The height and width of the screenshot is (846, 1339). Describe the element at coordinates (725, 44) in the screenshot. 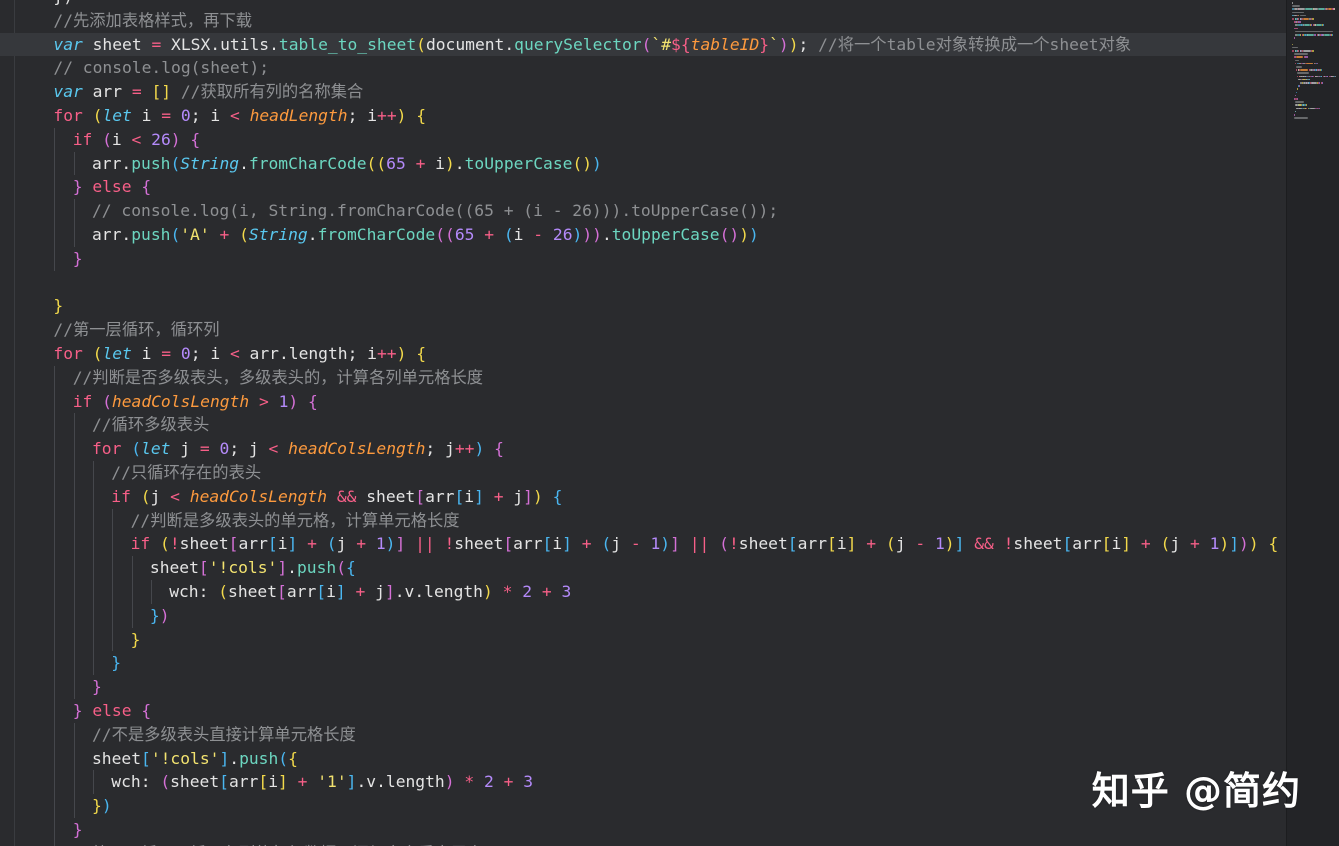

I see `code-token: tableID` at that location.